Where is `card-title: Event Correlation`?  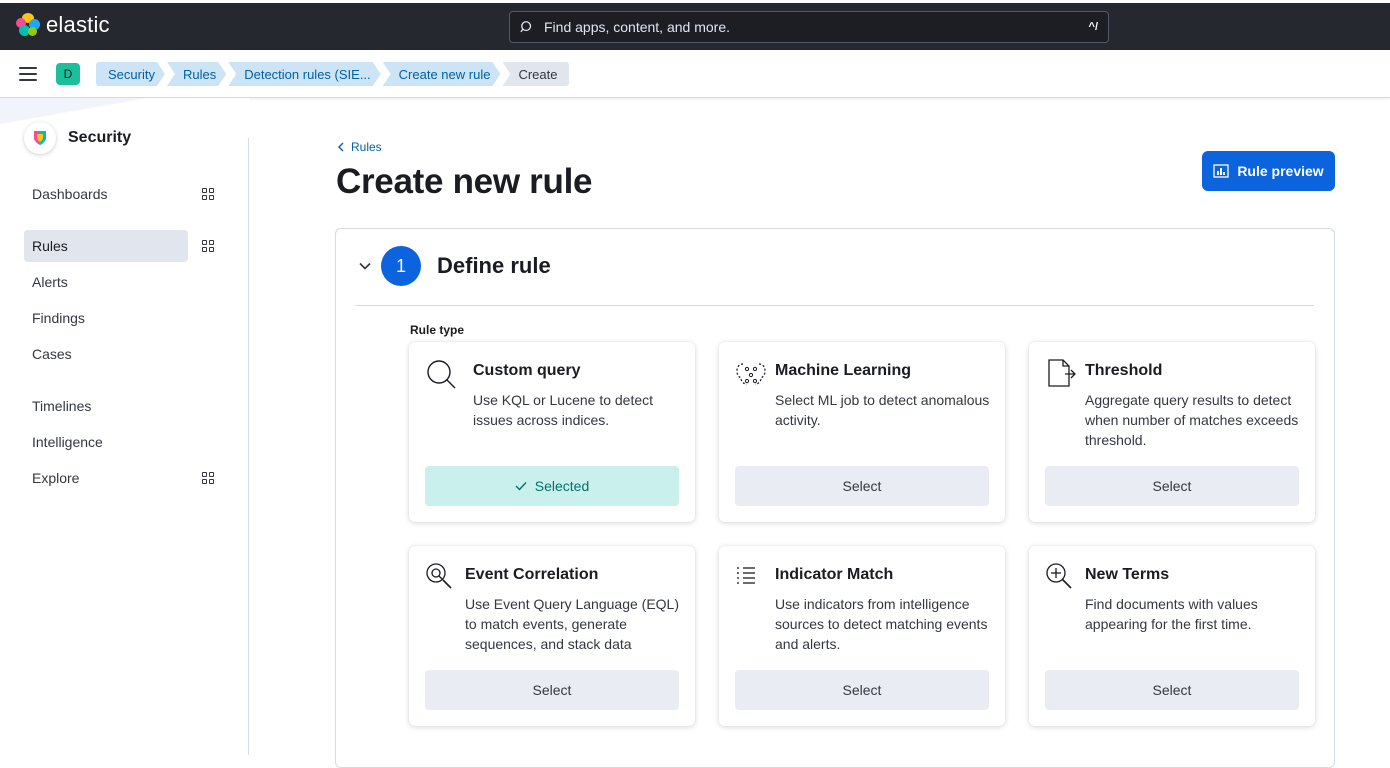 card-title: Event Correlation is located at coordinates (532, 574).